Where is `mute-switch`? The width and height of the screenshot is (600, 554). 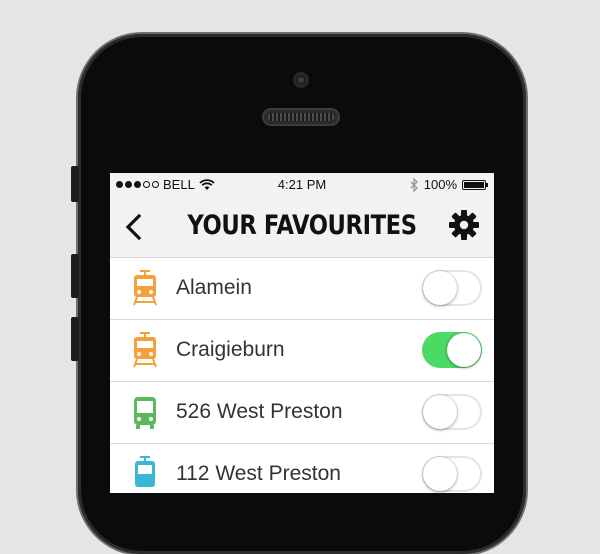
mute-switch is located at coordinates (75, 184).